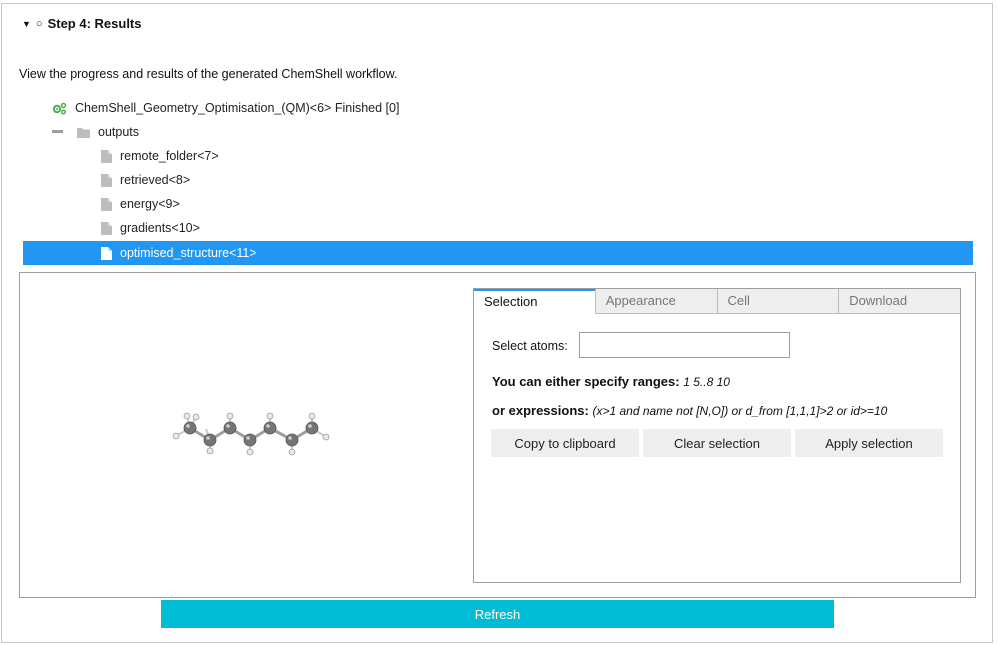 This screenshot has width=998, height=645. I want to click on tab-download: Download, so click(899, 301).